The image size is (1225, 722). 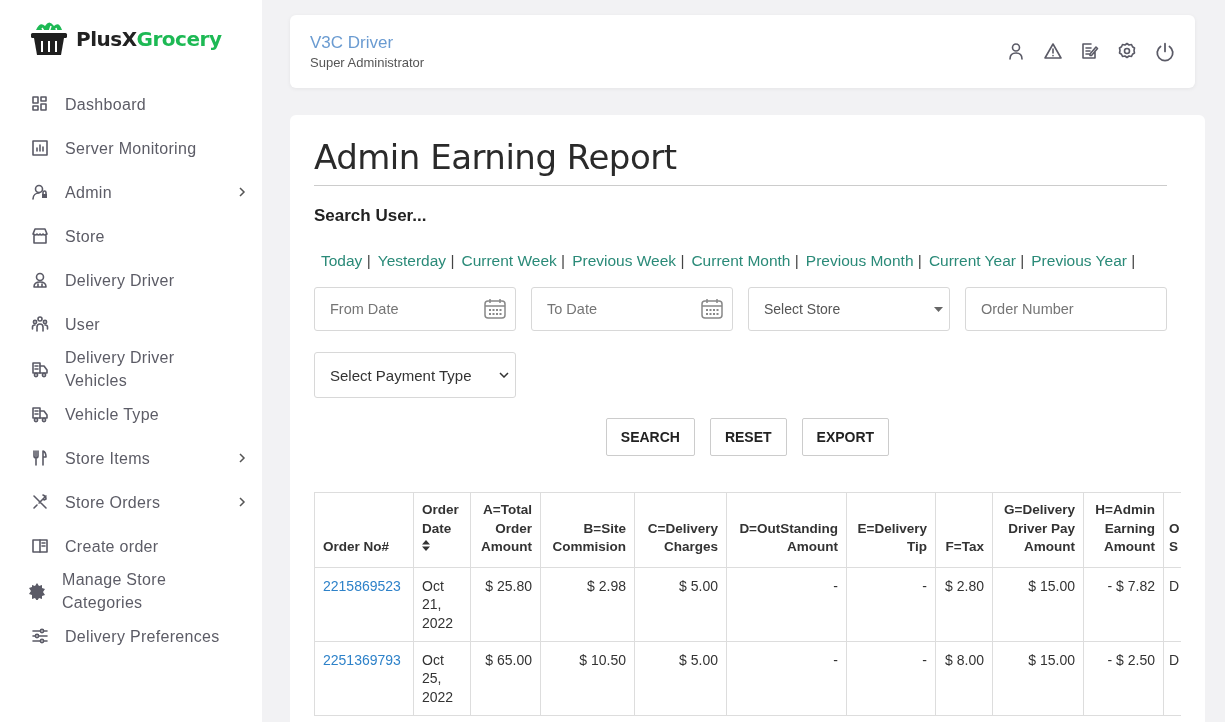 I want to click on column-header: D=OutStanding Amount, so click(x=786, y=529).